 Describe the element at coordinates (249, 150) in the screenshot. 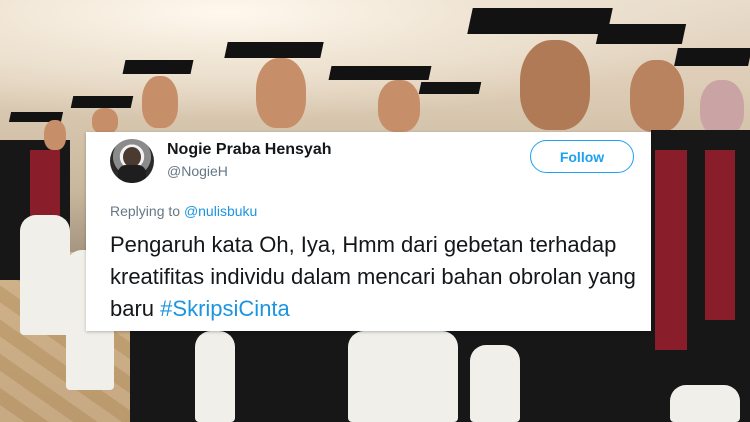

I see `display-name: Nogie Praba Hensyah` at that location.